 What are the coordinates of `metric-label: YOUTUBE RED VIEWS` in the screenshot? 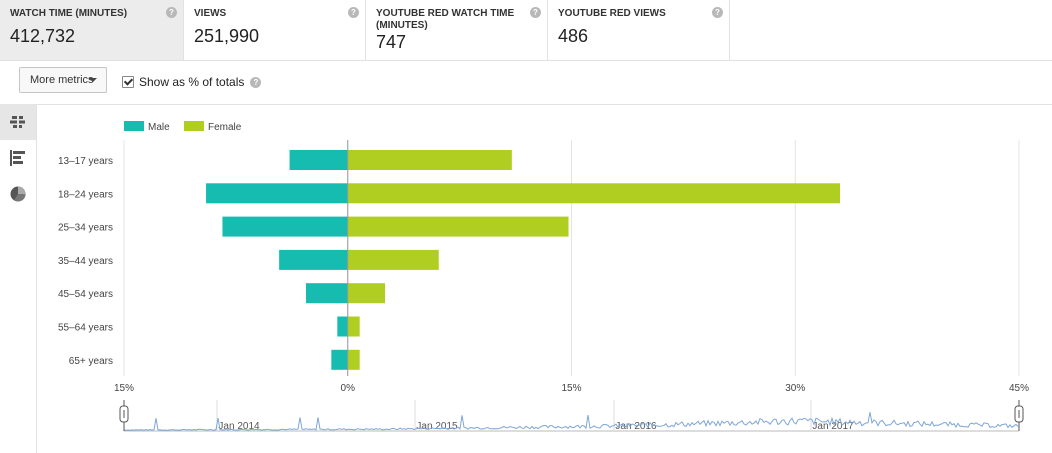 It's located at (612, 13).